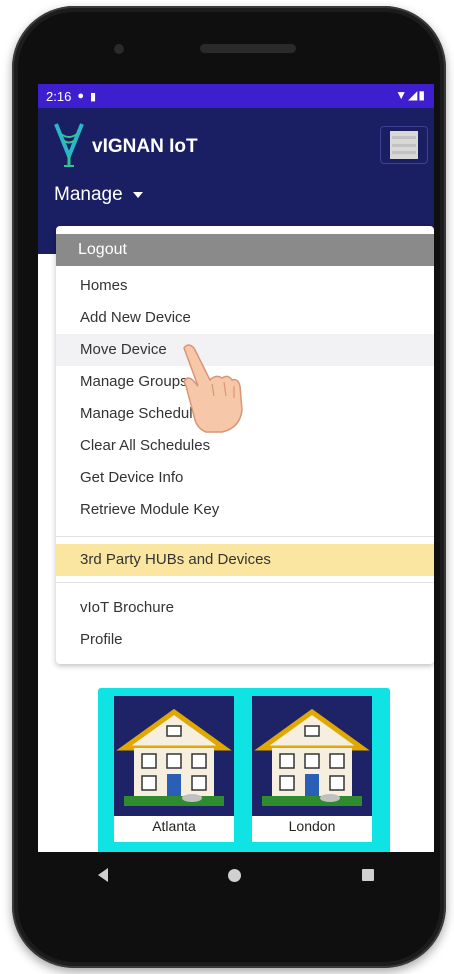  Describe the element at coordinates (245, 560) in the screenshot. I see `menu-item-3rd-party-hubs: 3rd Party HUBs and Devices` at that location.